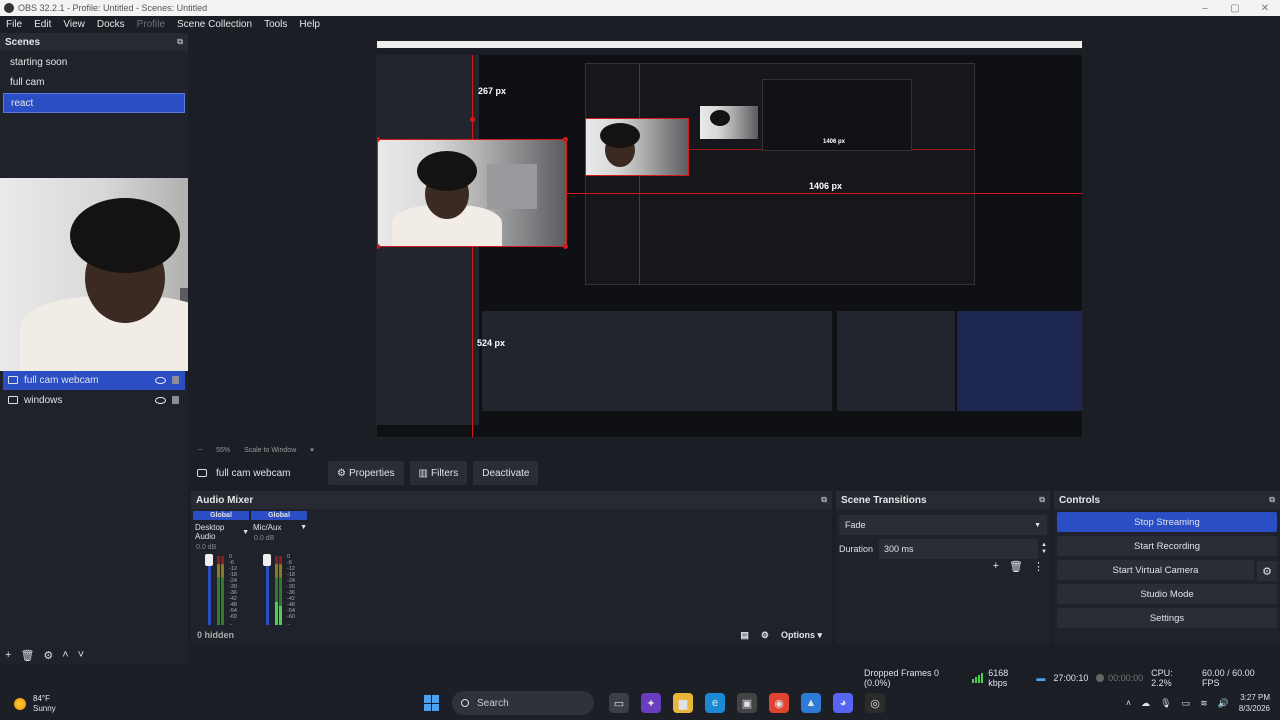 Image resolution: width=1280 pixels, height=720 pixels. What do you see at coordinates (1080, 500) in the screenshot?
I see `controls-title: Controls` at bounding box center [1080, 500].